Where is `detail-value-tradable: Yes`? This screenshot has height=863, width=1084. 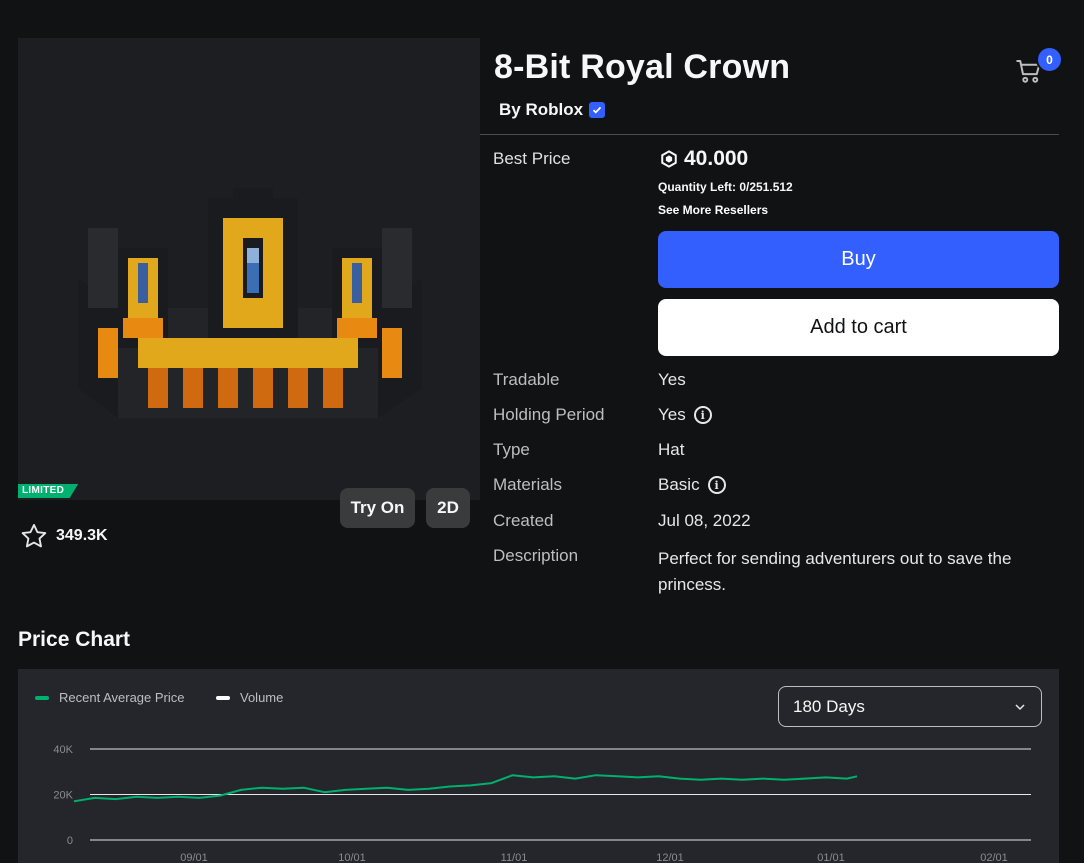
detail-value-tradable: Yes is located at coordinates (672, 380).